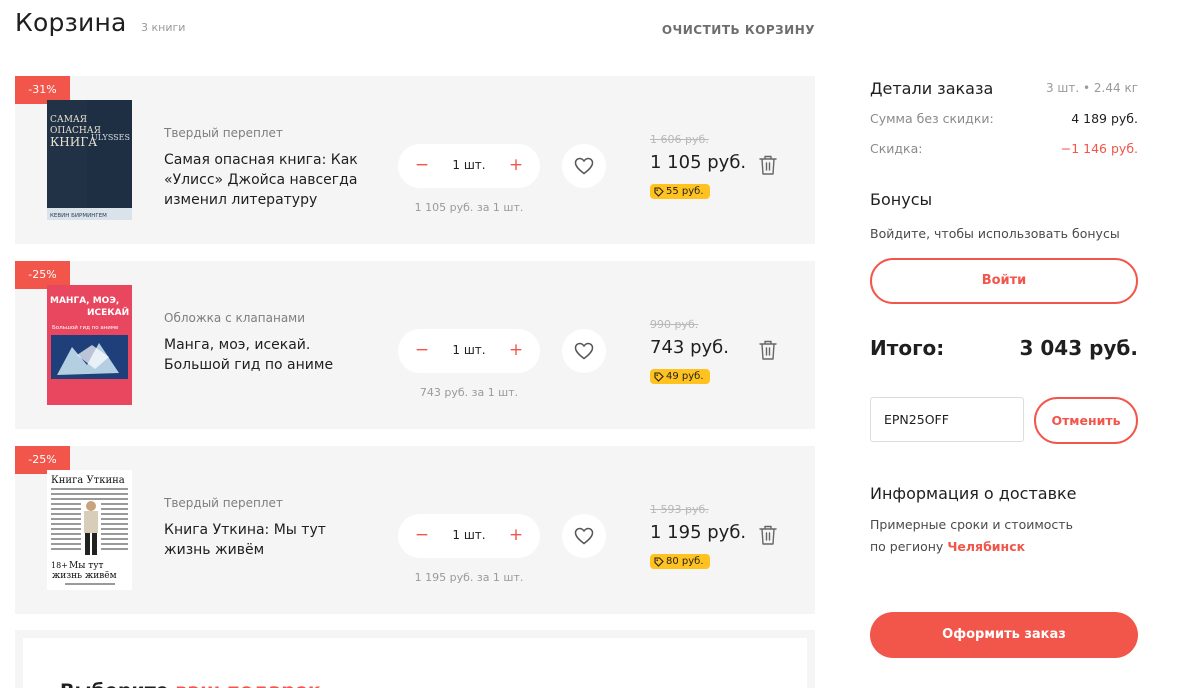 The width and height of the screenshot is (1200, 688). I want to click on promo-code-input, so click(947, 419).